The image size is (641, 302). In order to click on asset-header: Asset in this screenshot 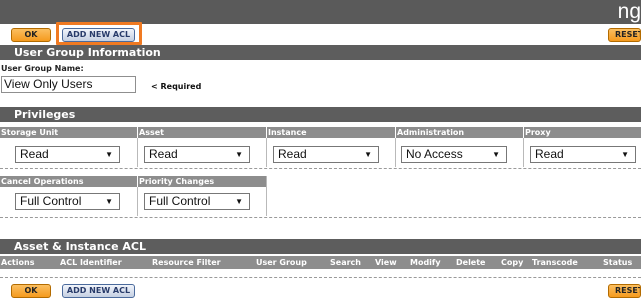, I will do `click(202, 132)`.